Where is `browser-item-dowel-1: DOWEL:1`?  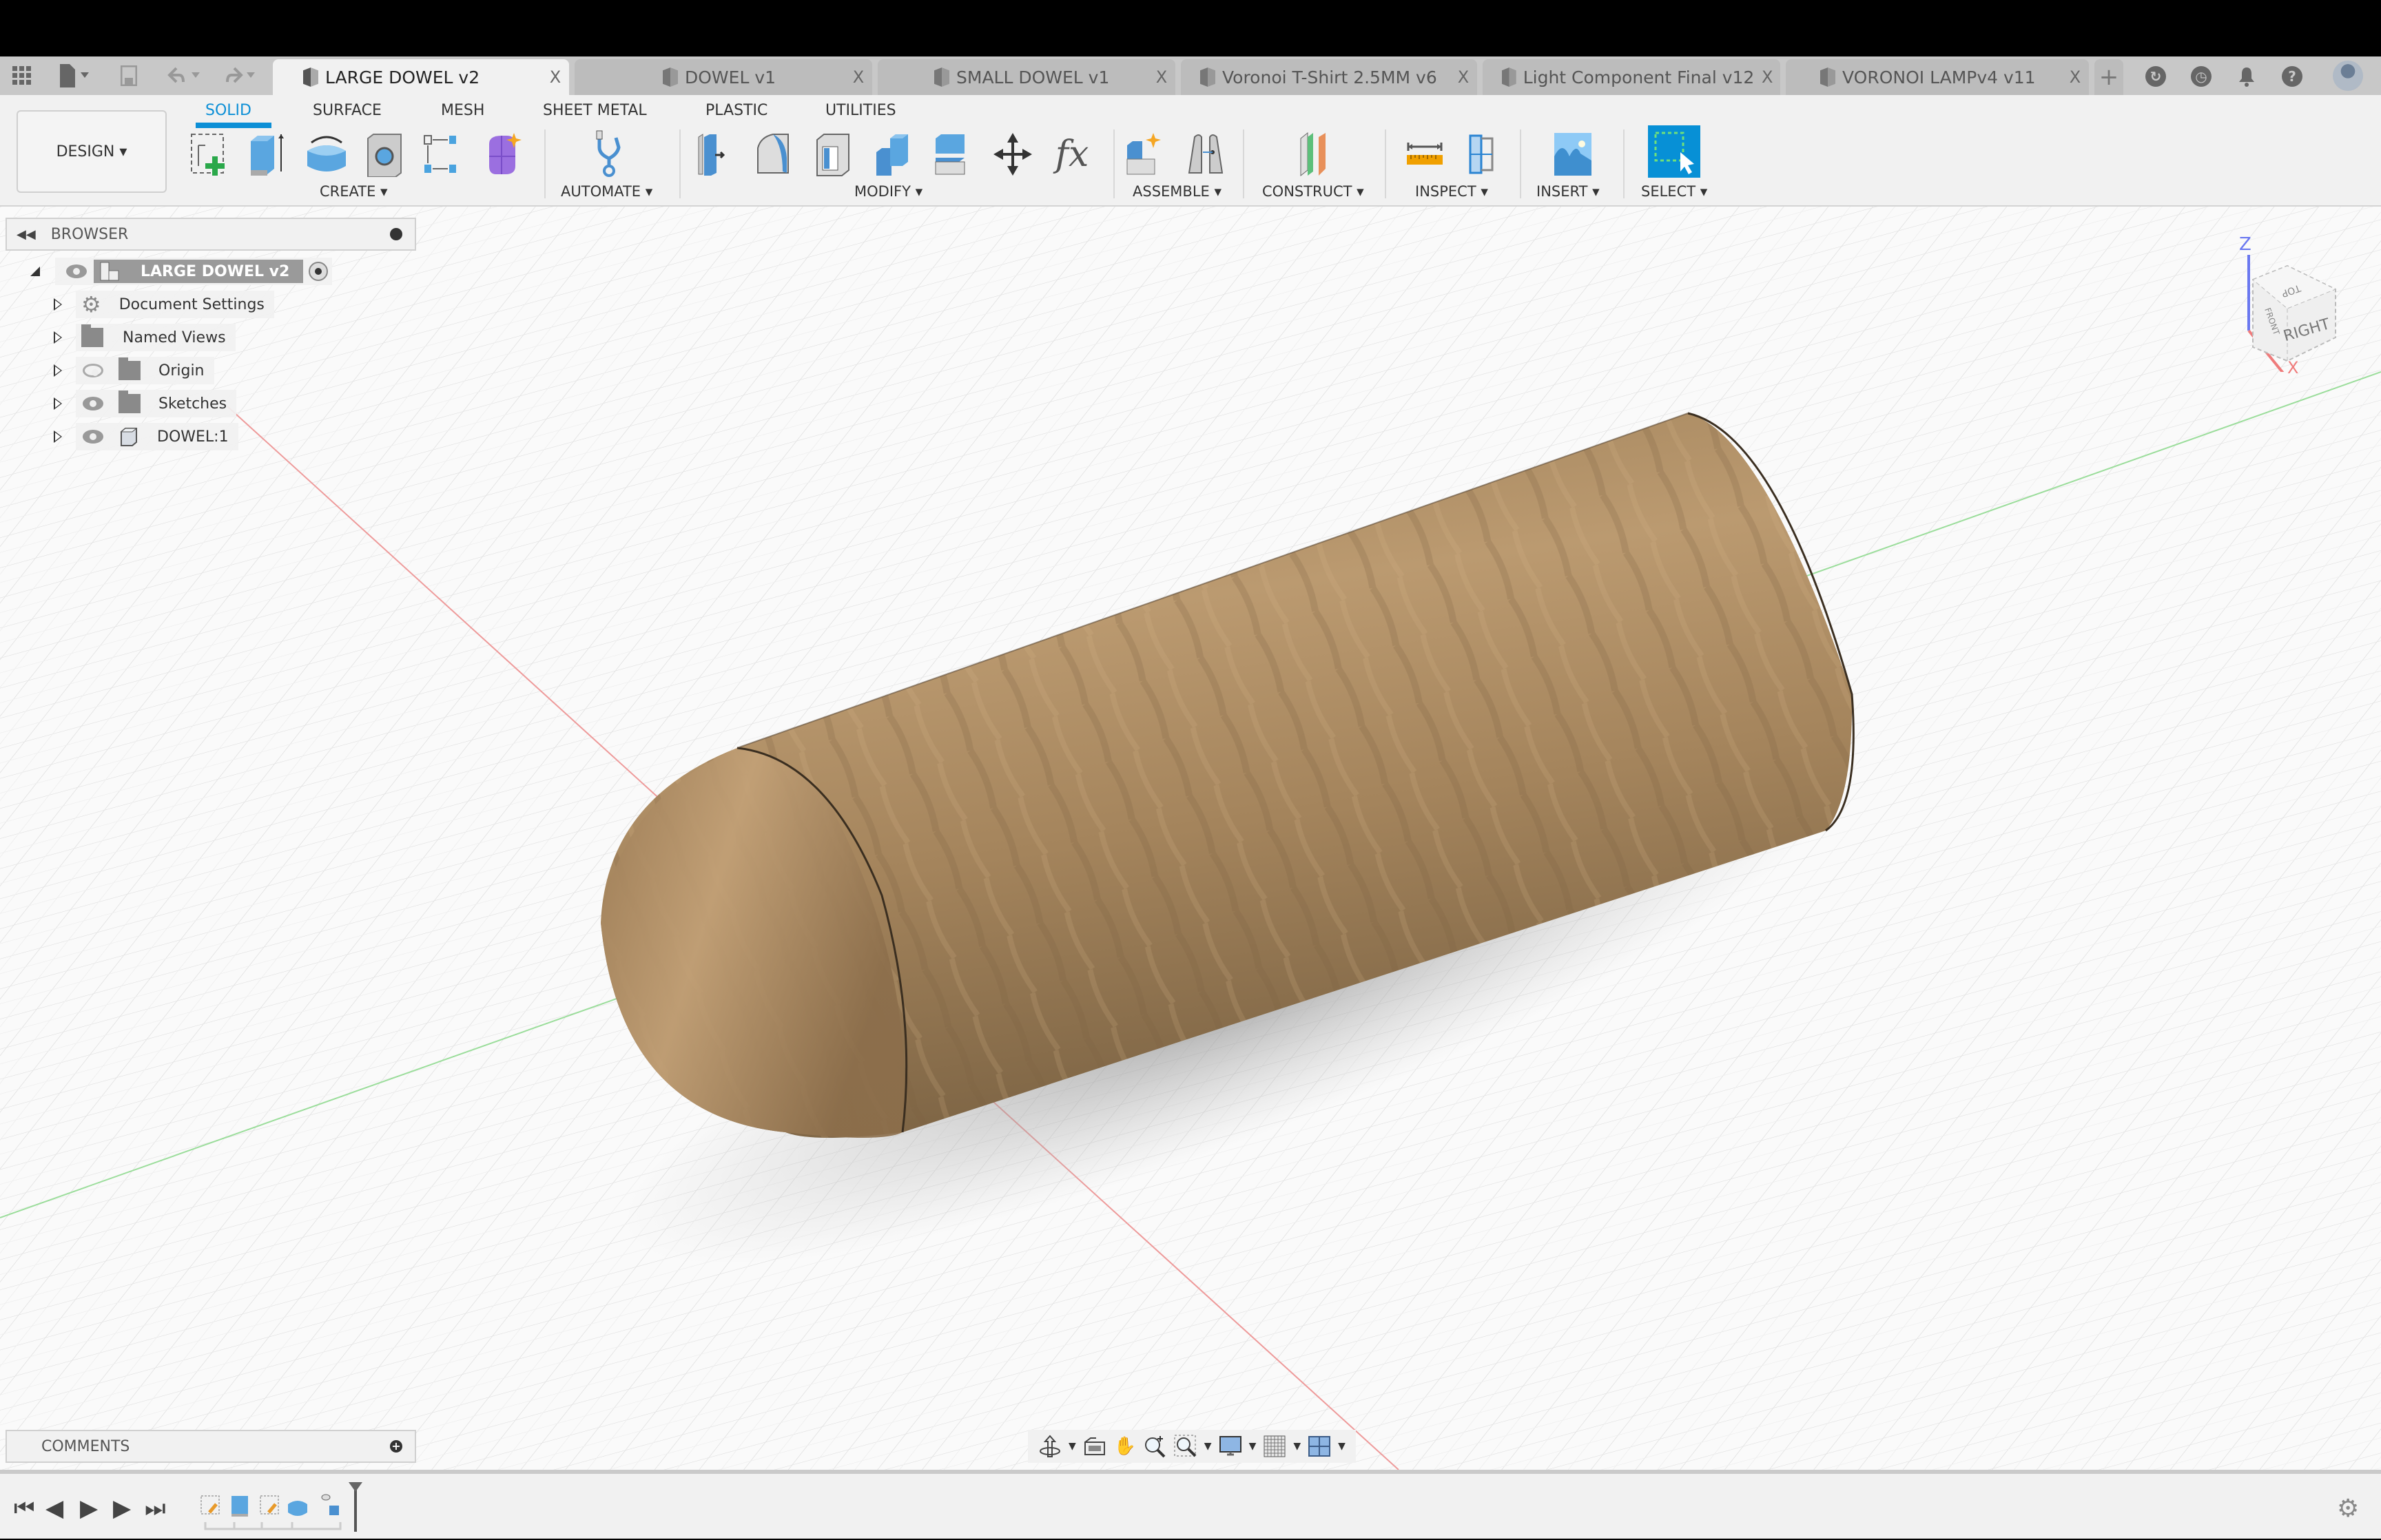 browser-item-dowel-1: DOWEL:1 is located at coordinates (146, 436).